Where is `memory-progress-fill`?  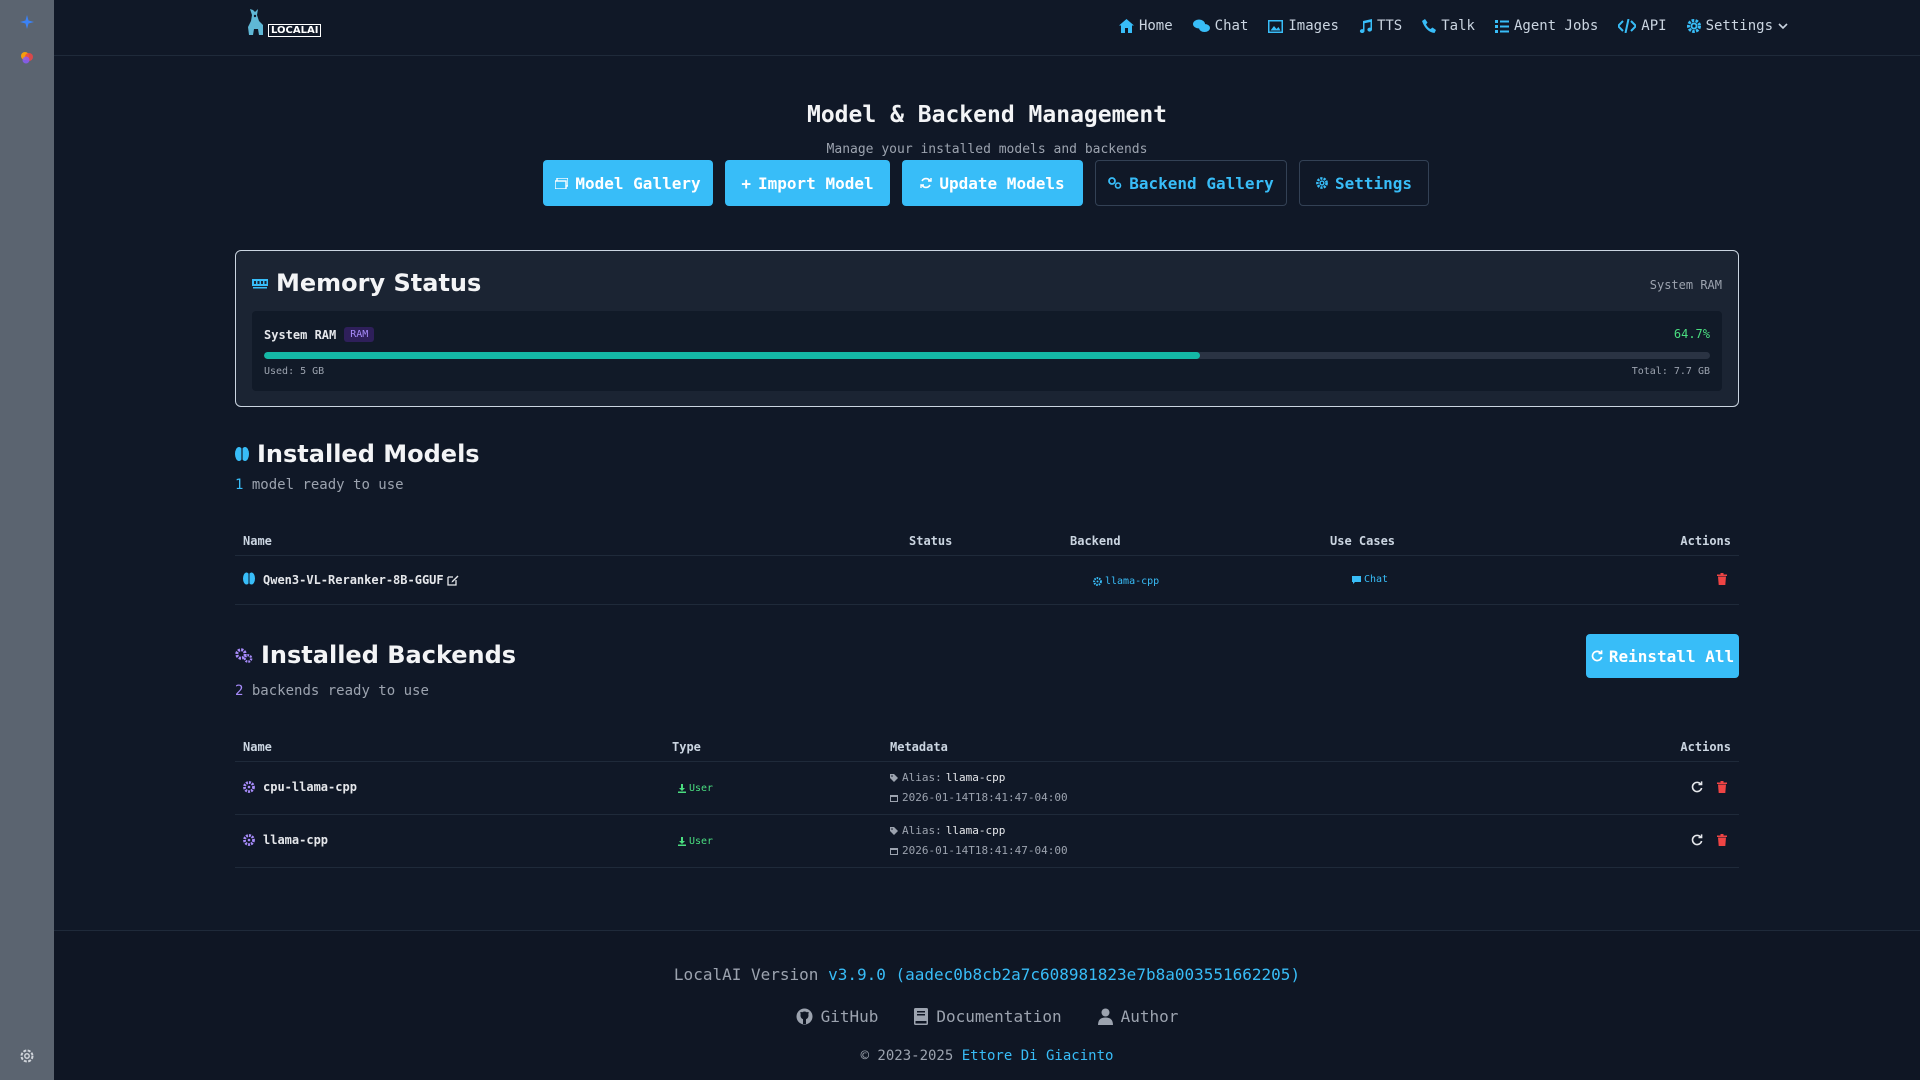 memory-progress-fill is located at coordinates (732, 355).